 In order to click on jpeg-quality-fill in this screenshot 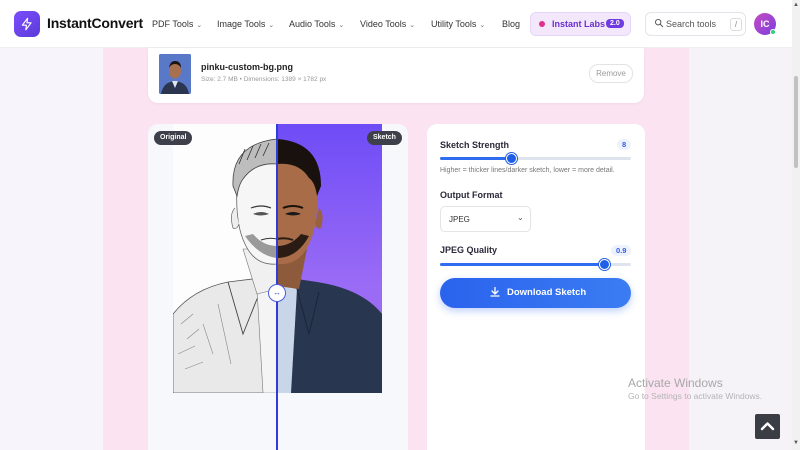, I will do `click(522, 264)`.